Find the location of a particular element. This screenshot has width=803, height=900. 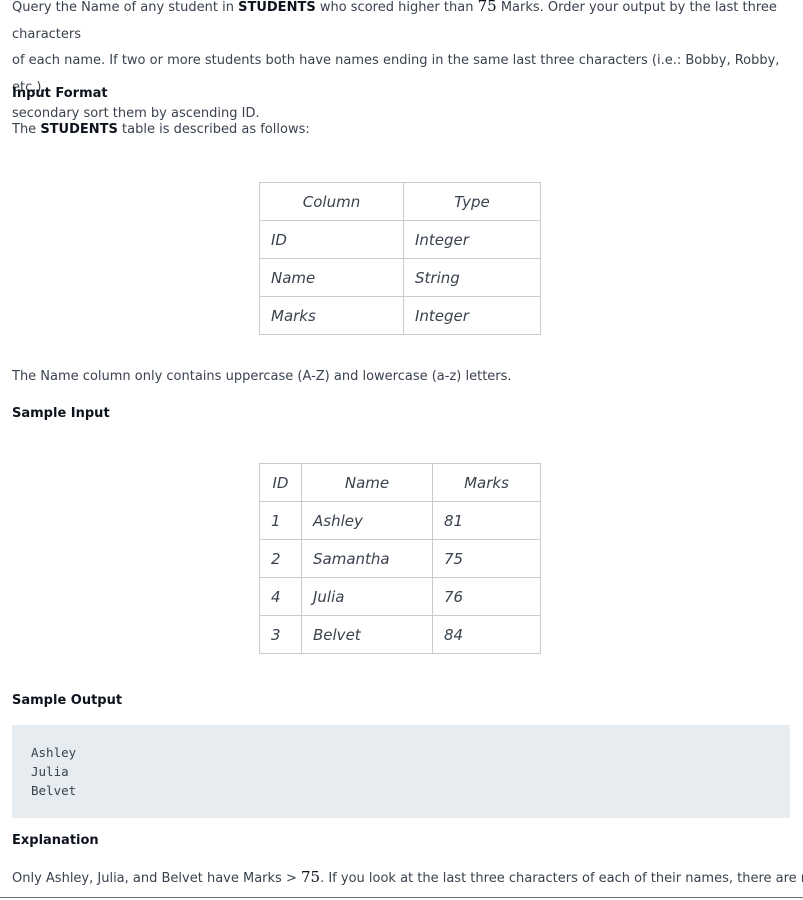

sample-cell-name: Julia is located at coordinates (367, 596).